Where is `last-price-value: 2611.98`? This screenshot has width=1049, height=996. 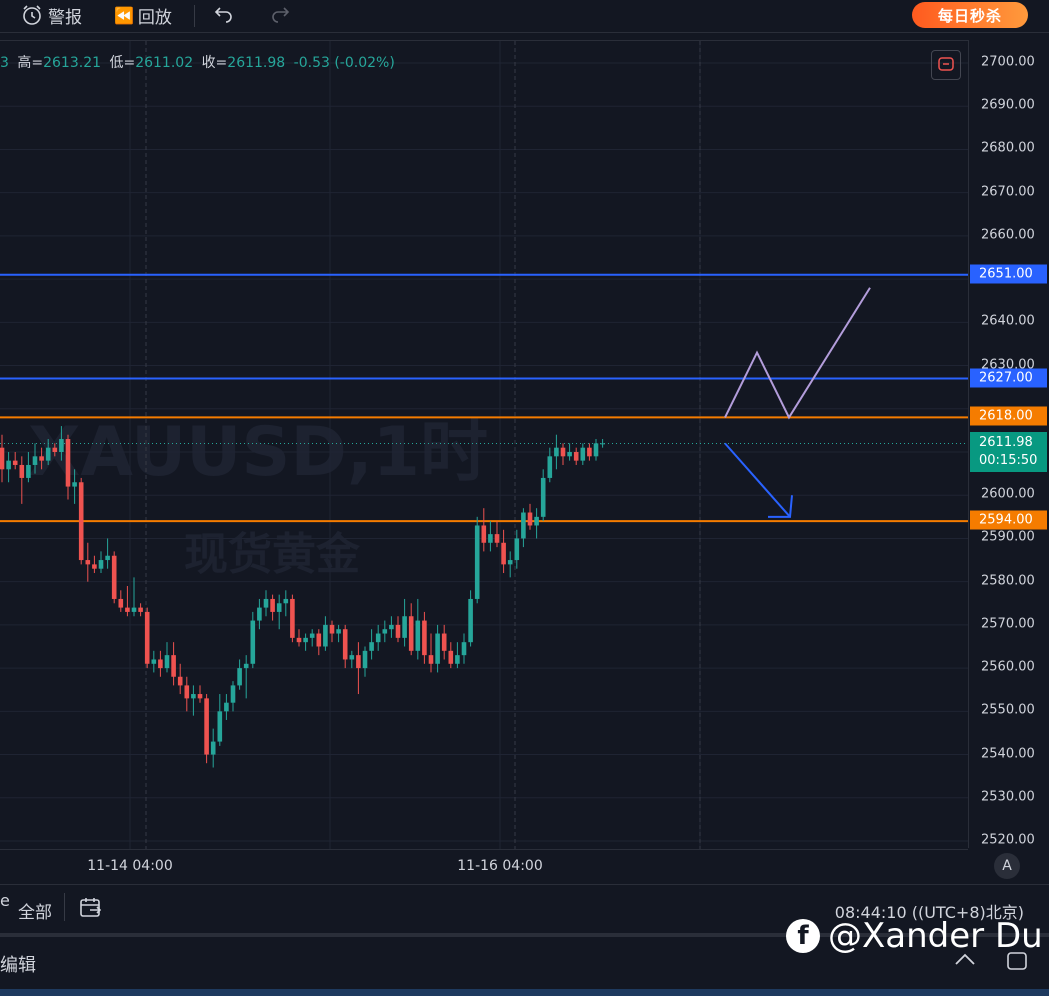
last-price-value: 2611.98 is located at coordinates (1006, 443).